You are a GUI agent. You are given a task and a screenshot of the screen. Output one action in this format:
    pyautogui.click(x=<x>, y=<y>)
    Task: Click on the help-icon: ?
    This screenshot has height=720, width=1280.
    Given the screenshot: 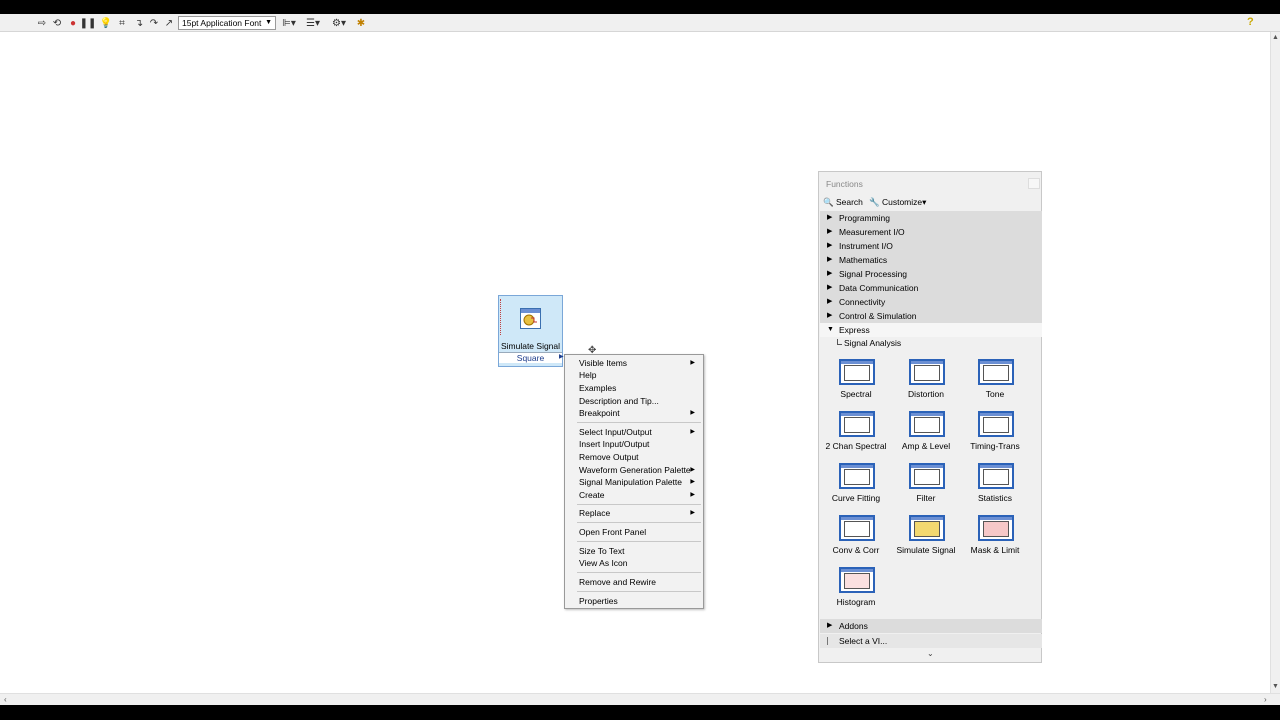 What is the action you would take?
    pyautogui.click(x=1253, y=22)
    